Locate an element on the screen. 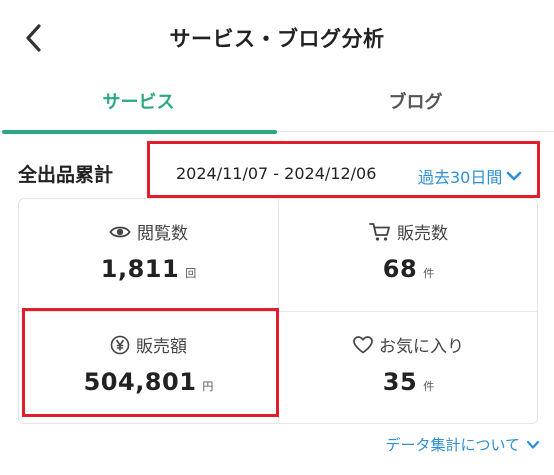 This screenshot has height=475, width=554. data-info-link: データ集計について is located at coordinates (462, 444).